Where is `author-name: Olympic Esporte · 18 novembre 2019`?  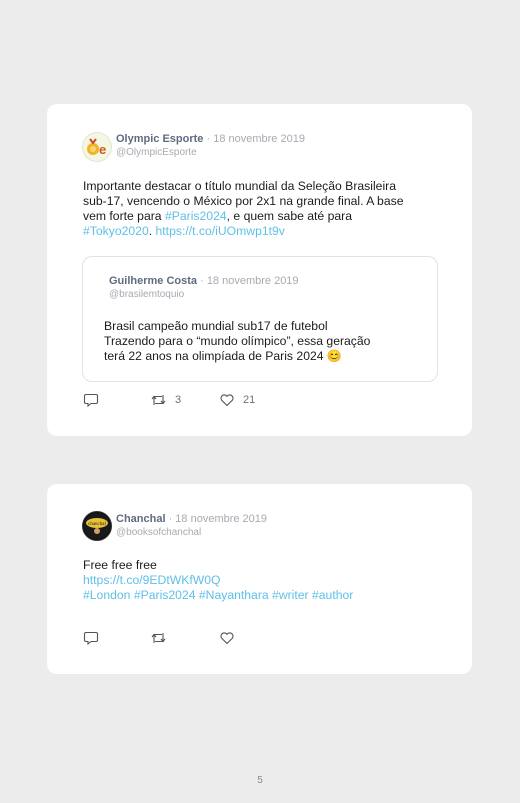 author-name: Olympic Esporte · 18 novembre 2019 is located at coordinates (210, 139).